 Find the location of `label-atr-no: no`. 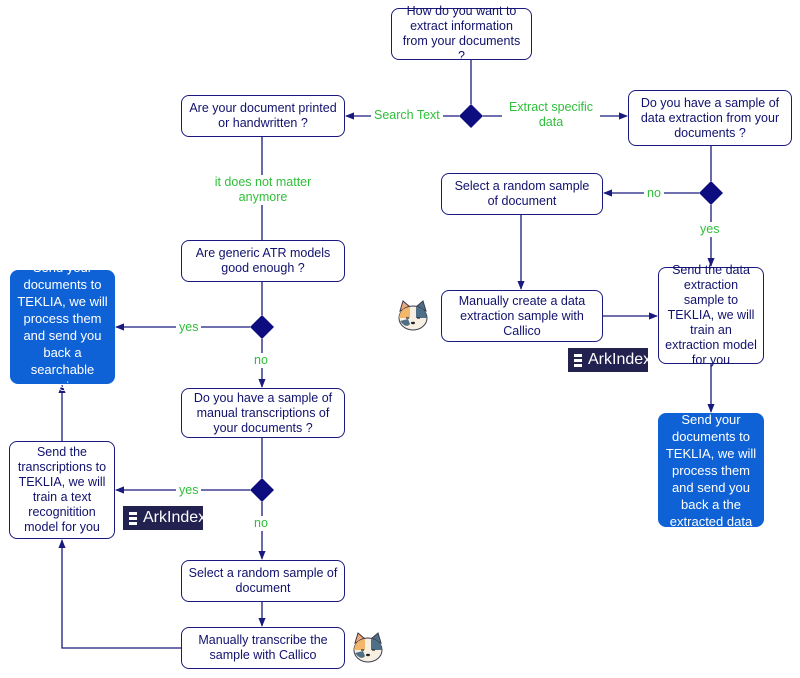

label-atr-no: no is located at coordinates (261, 360).